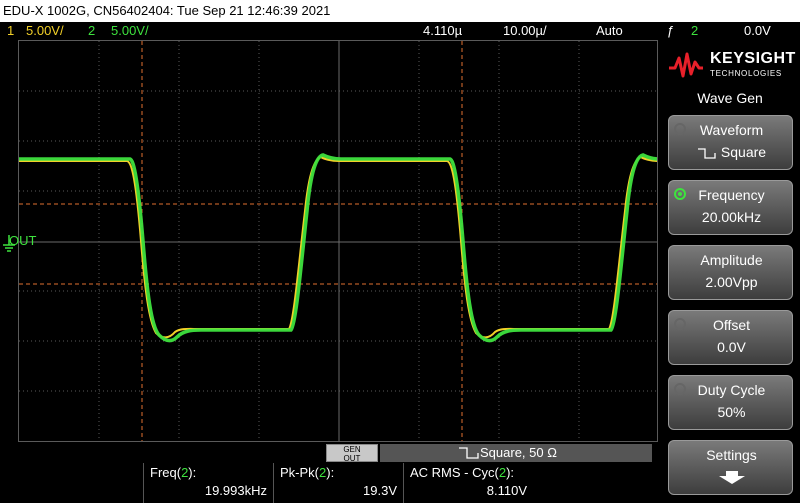 The height and width of the screenshot is (503, 800). What do you see at coordinates (732, 477) in the screenshot?
I see `down-arrow-icon` at bounding box center [732, 477].